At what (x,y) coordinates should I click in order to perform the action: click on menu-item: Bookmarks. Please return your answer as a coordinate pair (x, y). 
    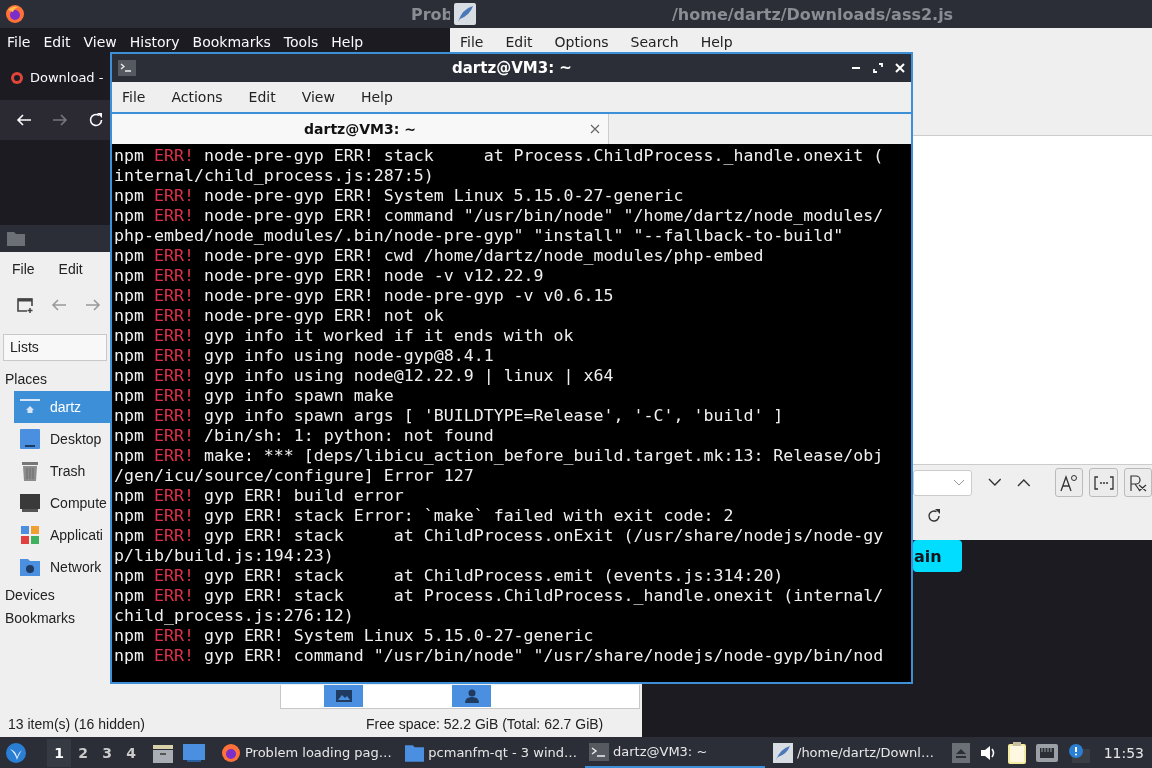
    Looking at the image, I should click on (231, 41).